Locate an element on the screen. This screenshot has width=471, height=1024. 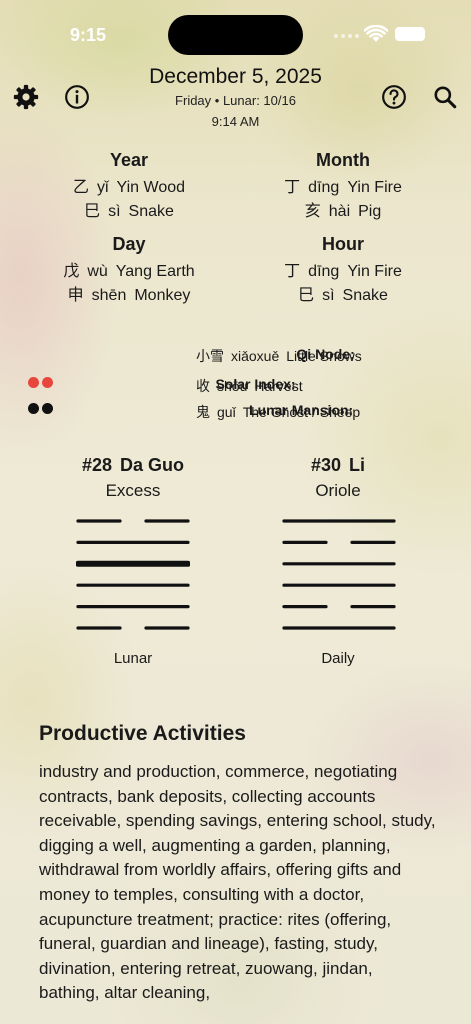
hexagram-lunar-title: #28 Da Guo is located at coordinates (133, 465).